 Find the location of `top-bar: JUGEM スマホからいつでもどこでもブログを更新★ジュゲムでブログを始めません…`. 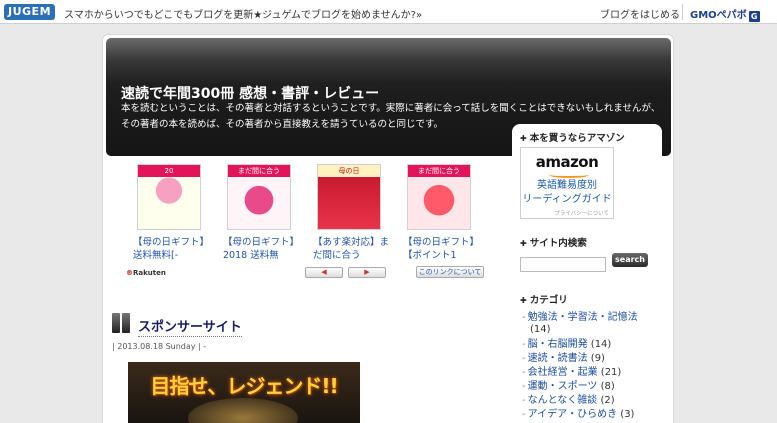

top-bar: JUGEM スマホからいつでもどこでもブログを更新★ジュゲムでブログを始めません… is located at coordinates (388, 12).